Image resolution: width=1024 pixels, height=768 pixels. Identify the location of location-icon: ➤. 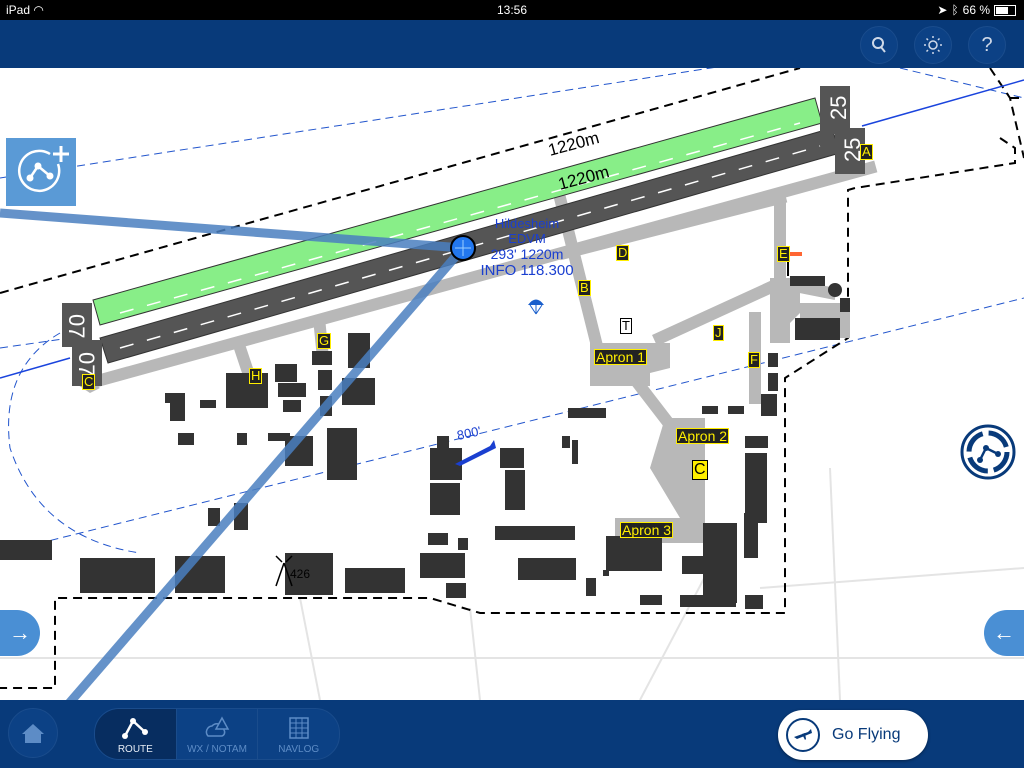
(942, 10).